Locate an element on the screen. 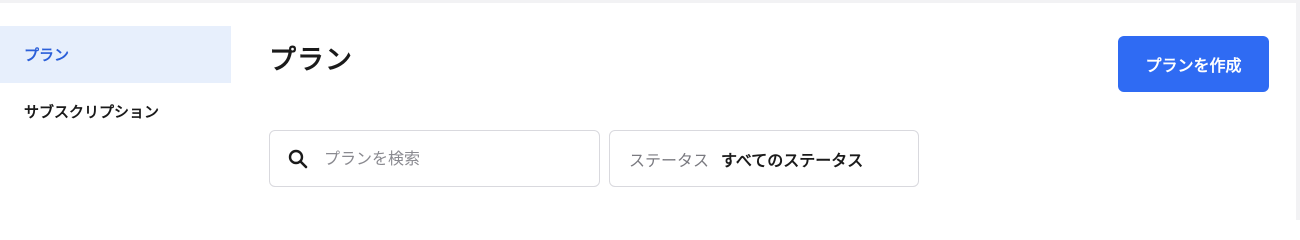 The width and height of the screenshot is (1300, 240). search-box is located at coordinates (434, 158).